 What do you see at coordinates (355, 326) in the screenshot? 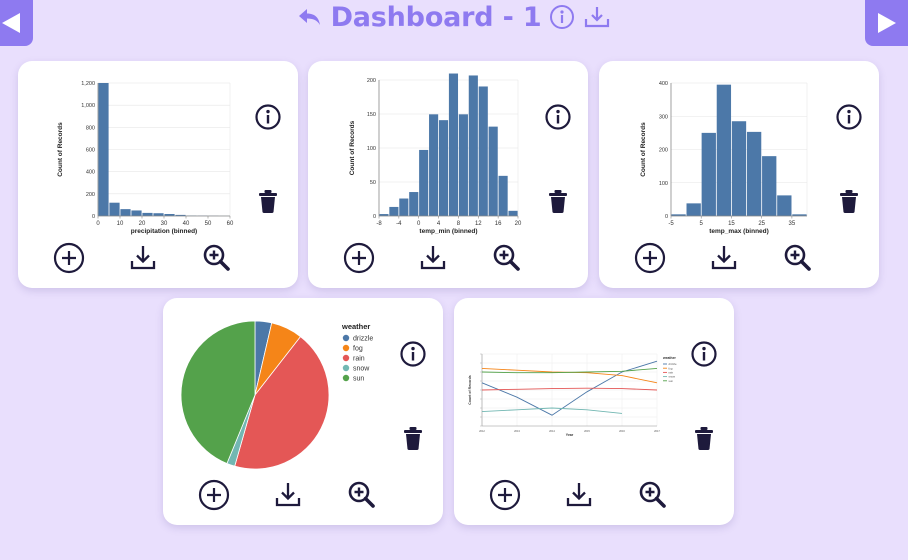
I see `legend-title: weather` at bounding box center [355, 326].